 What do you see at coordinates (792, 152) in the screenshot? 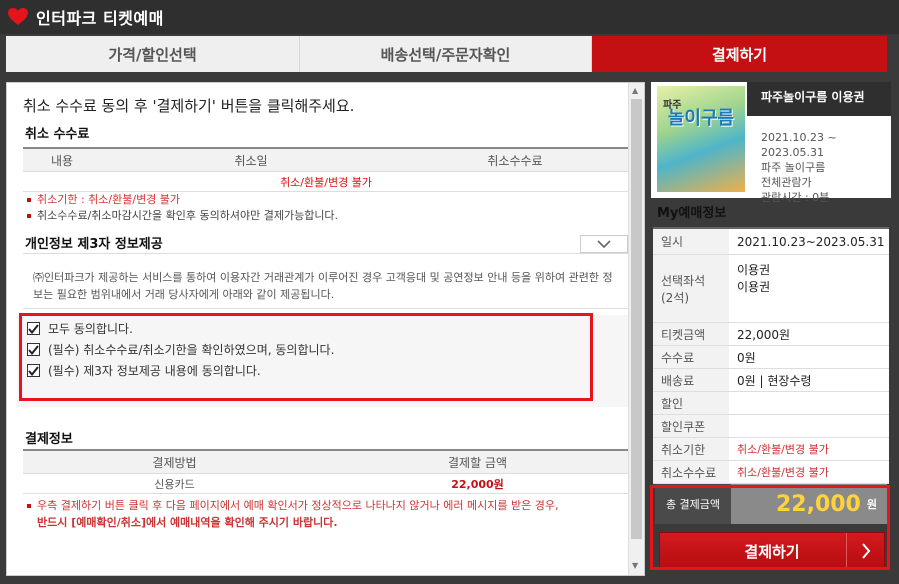
I see `performance-period-end: 2023.05.31` at bounding box center [792, 152].